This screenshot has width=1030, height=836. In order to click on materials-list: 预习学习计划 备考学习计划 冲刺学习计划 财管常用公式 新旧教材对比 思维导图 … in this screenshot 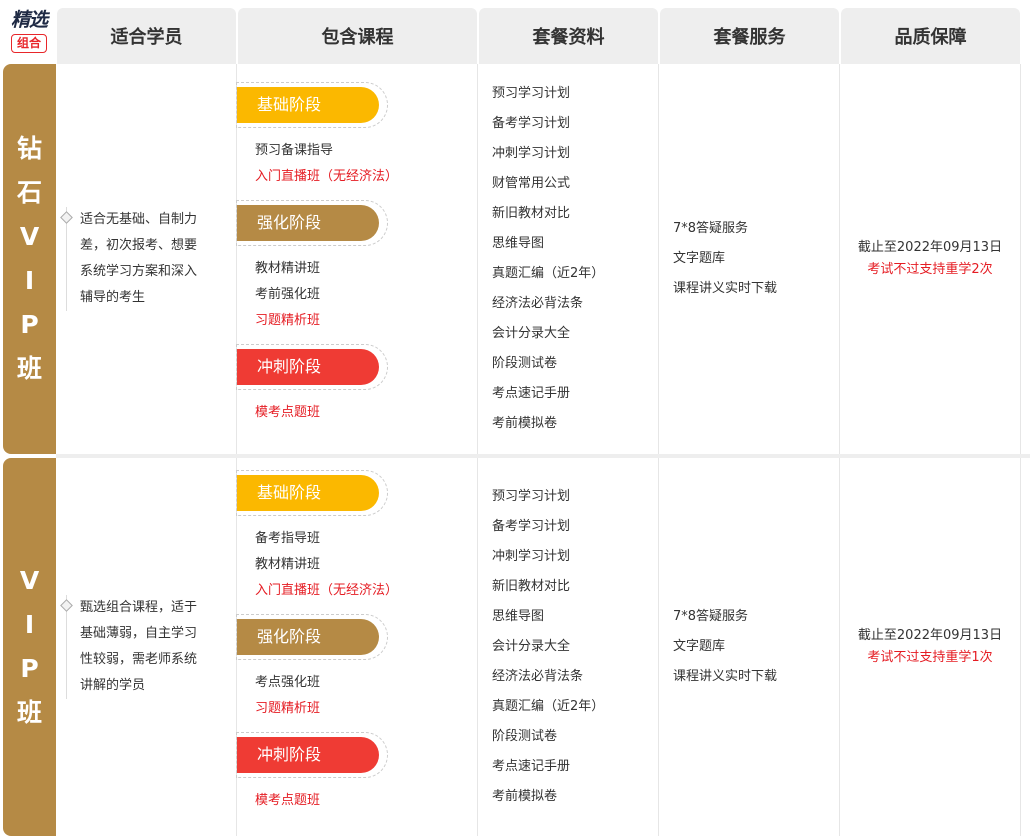, I will do `click(548, 259)`.